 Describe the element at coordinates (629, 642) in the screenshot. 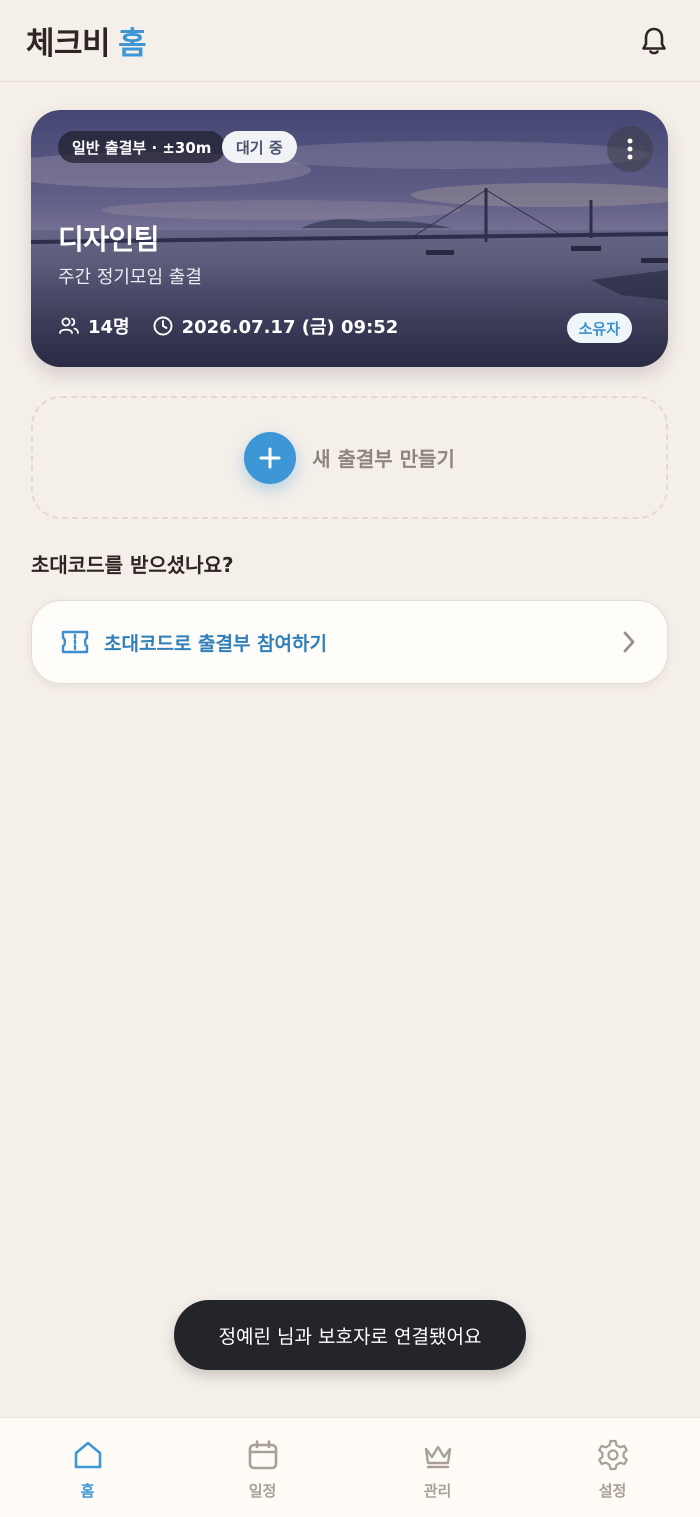

I see `chevron-right-icon` at that location.